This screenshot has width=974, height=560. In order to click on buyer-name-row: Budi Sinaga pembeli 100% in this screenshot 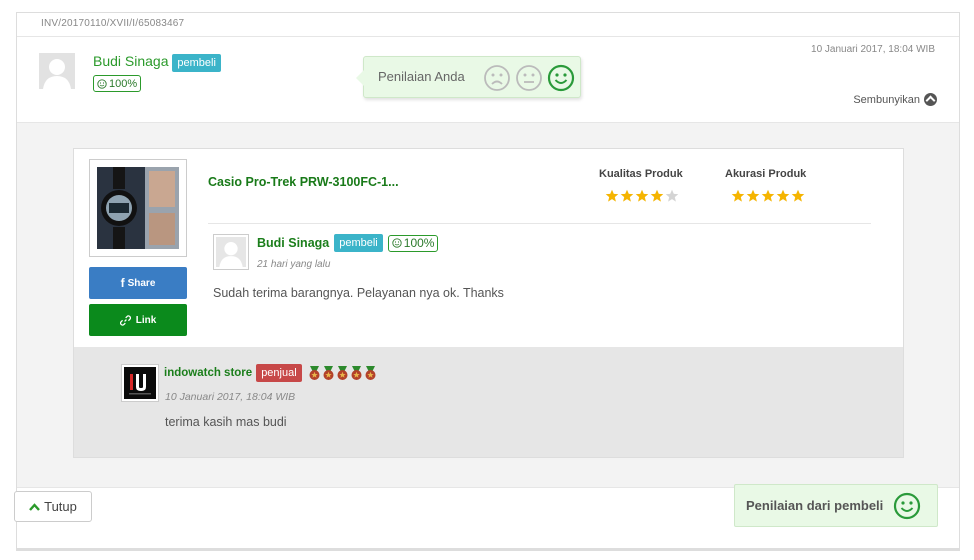, I will do `click(157, 72)`.